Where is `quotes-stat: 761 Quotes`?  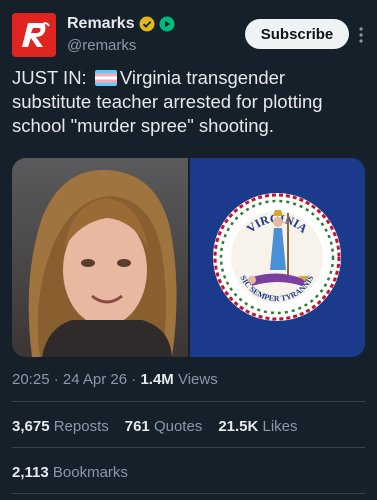 quotes-stat: 761 Quotes is located at coordinates (164, 426).